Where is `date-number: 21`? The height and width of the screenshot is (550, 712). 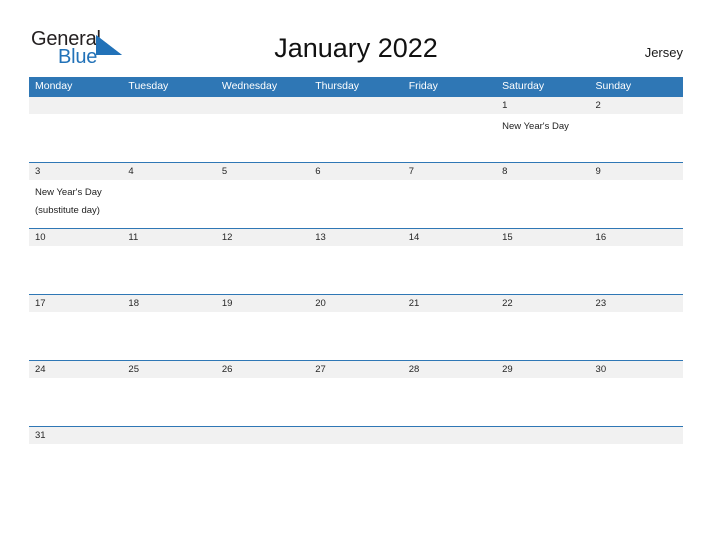
date-number: 21 is located at coordinates (449, 303).